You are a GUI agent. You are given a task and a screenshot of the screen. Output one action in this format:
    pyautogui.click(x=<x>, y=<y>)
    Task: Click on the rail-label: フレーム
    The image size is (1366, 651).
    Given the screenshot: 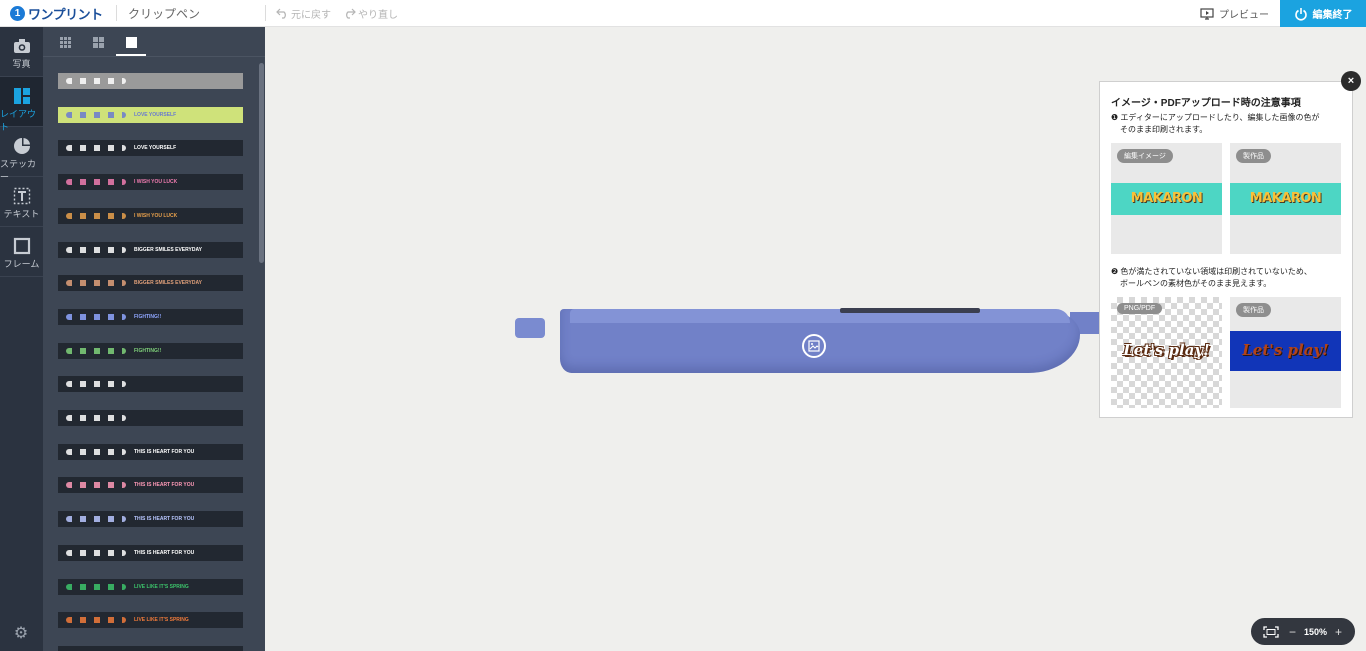 What is the action you would take?
    pyautogui.click(x=21, y=264)
    